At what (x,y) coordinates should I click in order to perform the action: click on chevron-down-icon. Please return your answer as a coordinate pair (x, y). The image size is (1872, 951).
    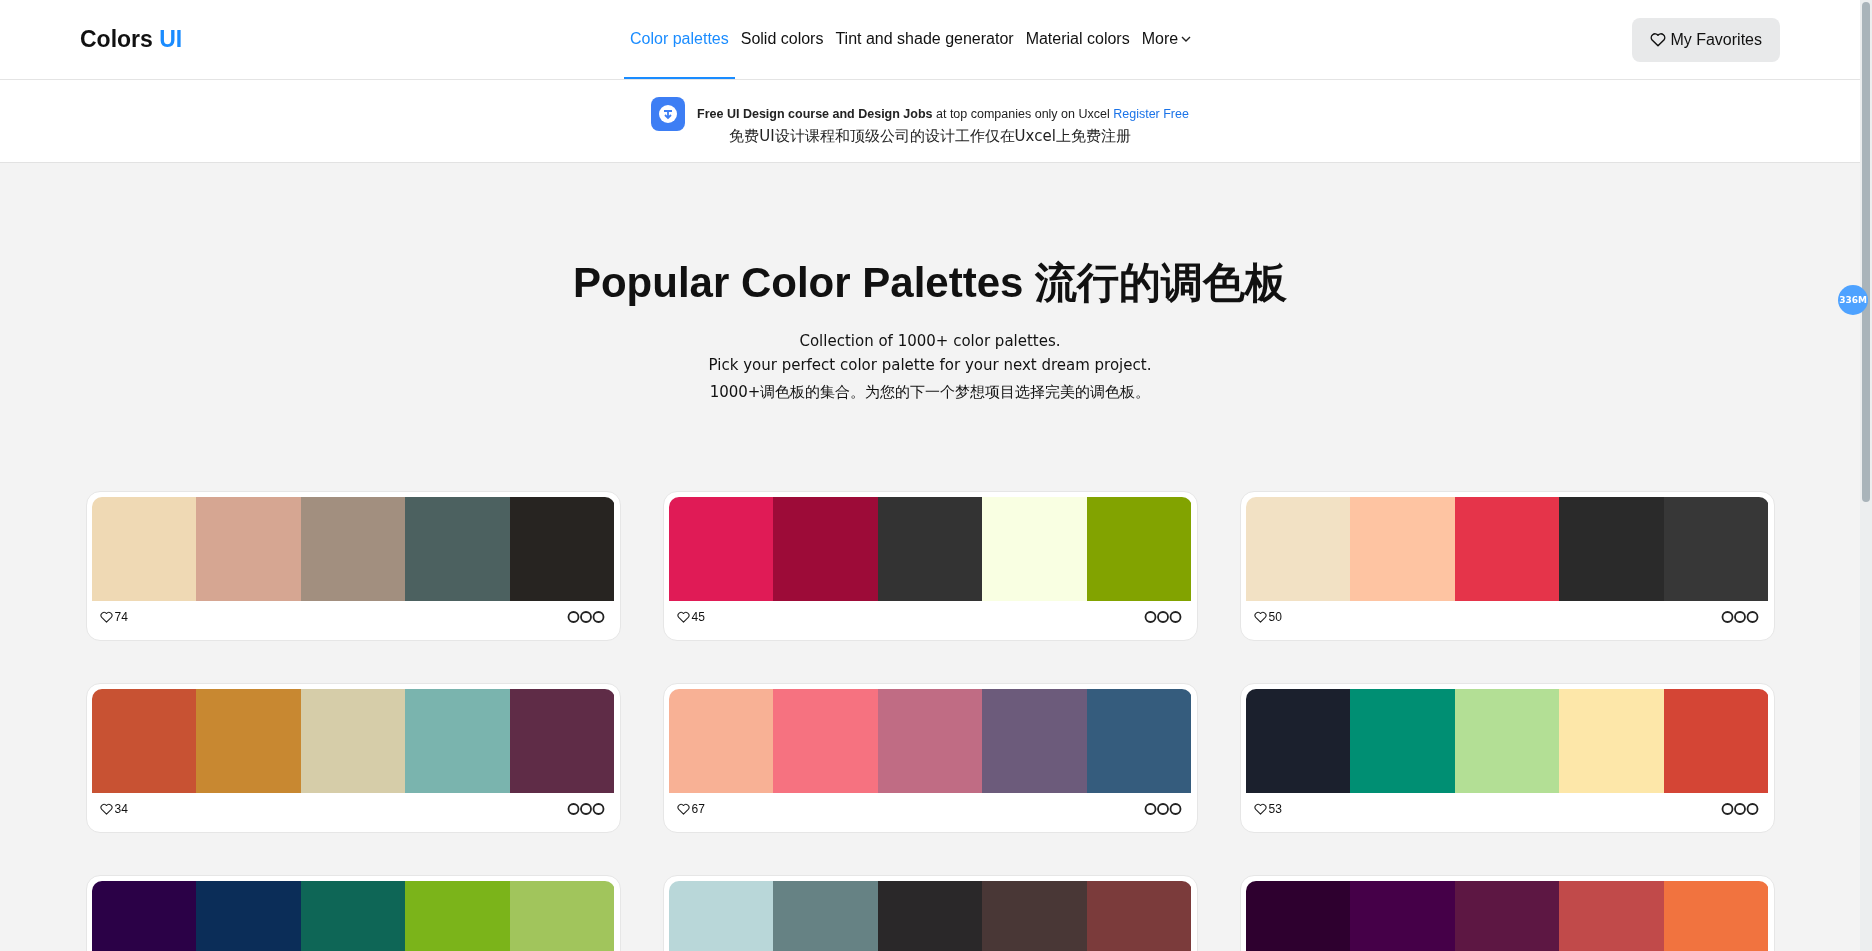
    Looking at the image, I should click on (1186, 38).